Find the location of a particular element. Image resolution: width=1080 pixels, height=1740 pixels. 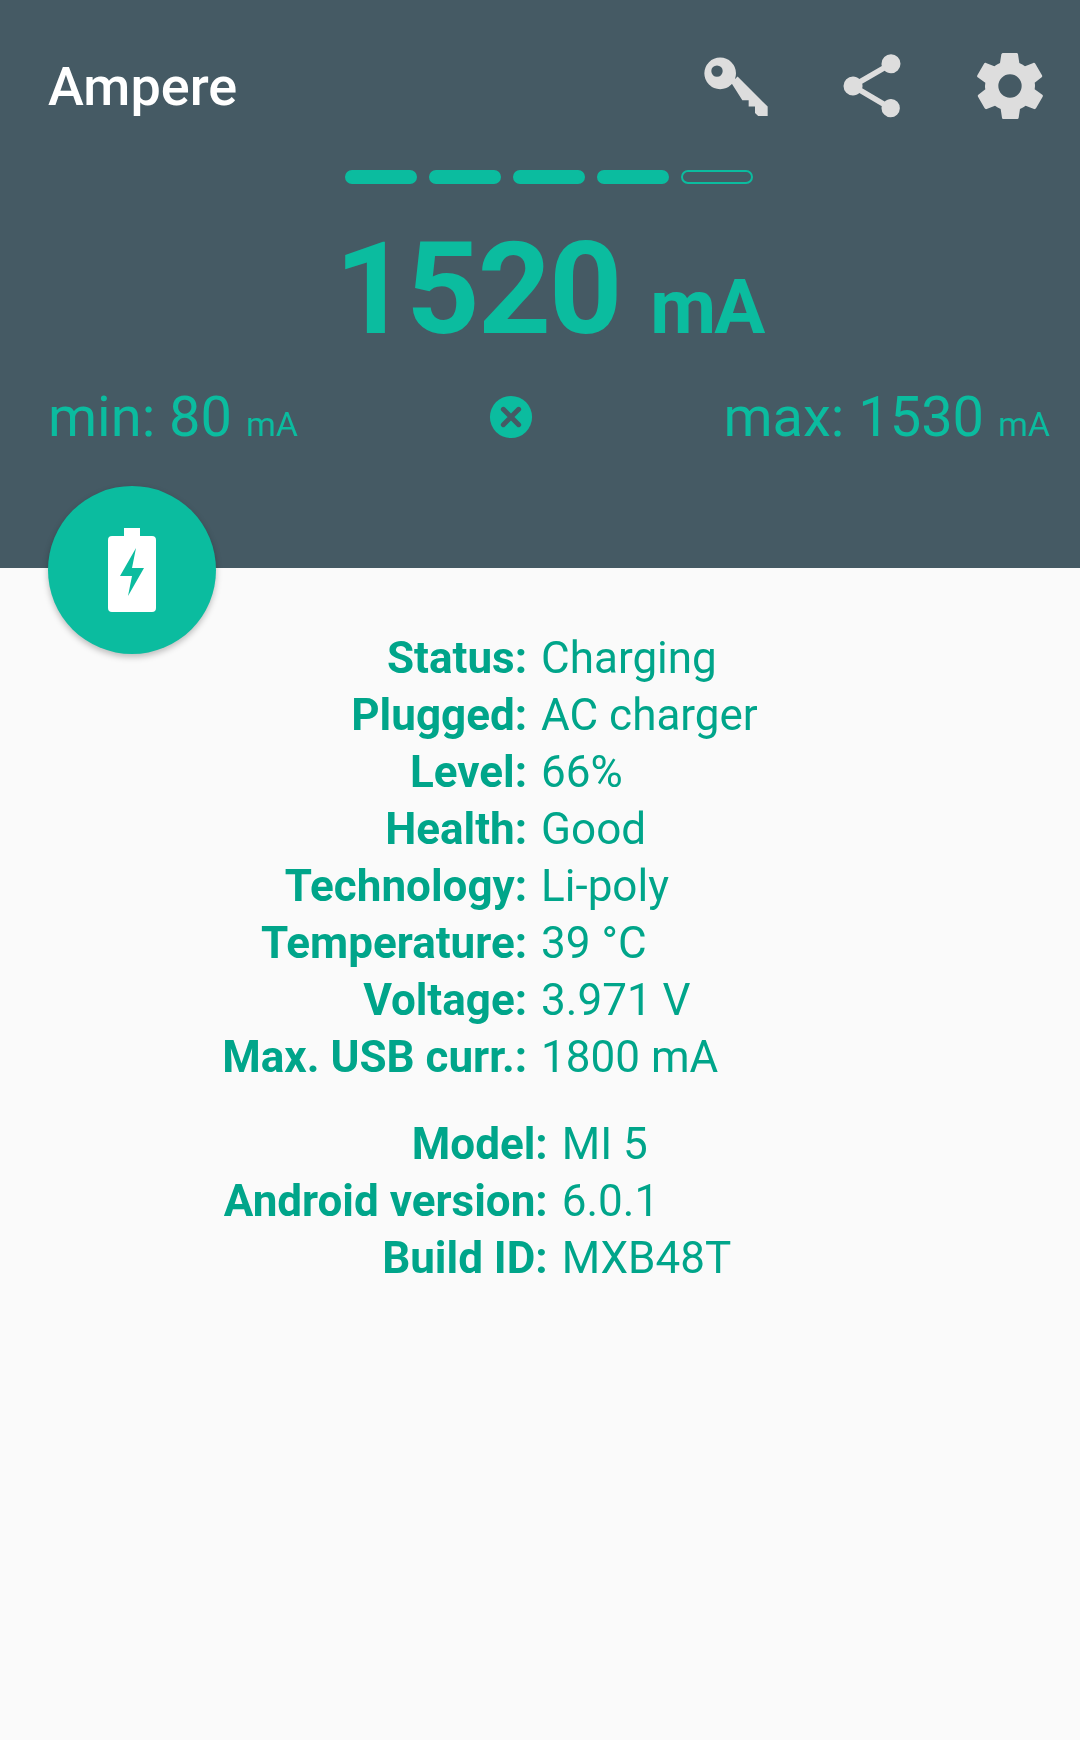

info-value: Li-poly is located at coordinates (605, 886).